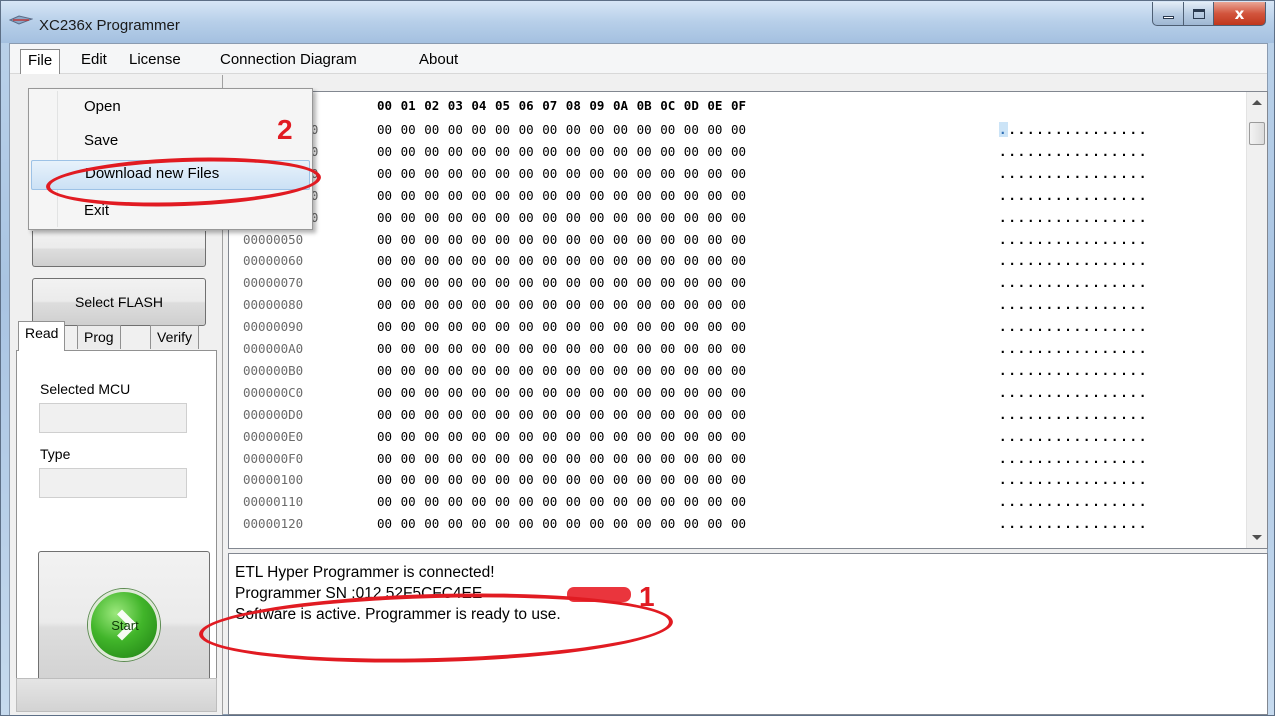 Image resolution: width=1275 pixels, height=716 pixels. Describe the element at coordinates (1257, 537) in the screenshot. I see `scroll-down-icon` at that location.